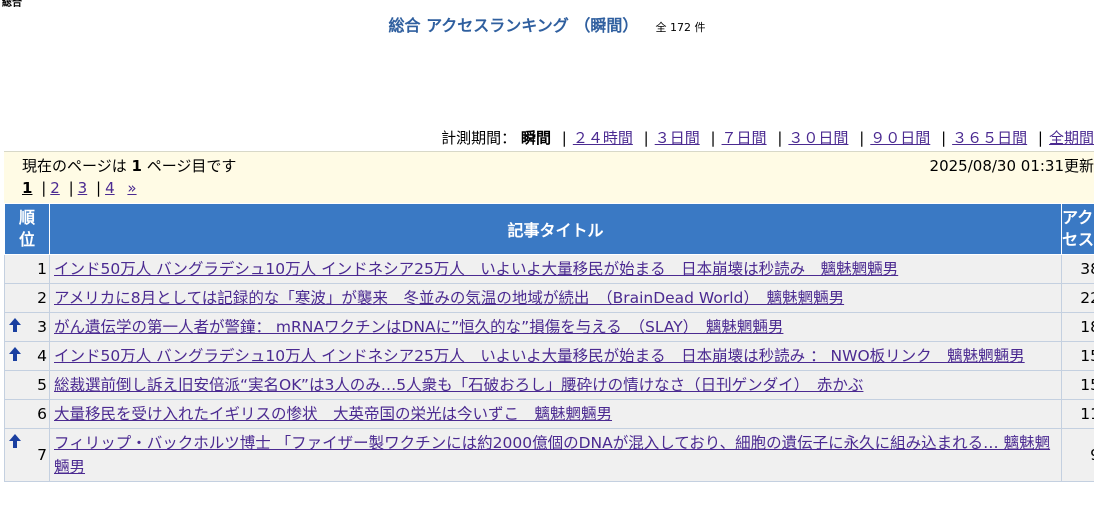 The image size is (1094, 506). What do you see at coordinates (136, 166) in the screenshot?
I see `current-page-number: 1` at bounding box center [136, 166].